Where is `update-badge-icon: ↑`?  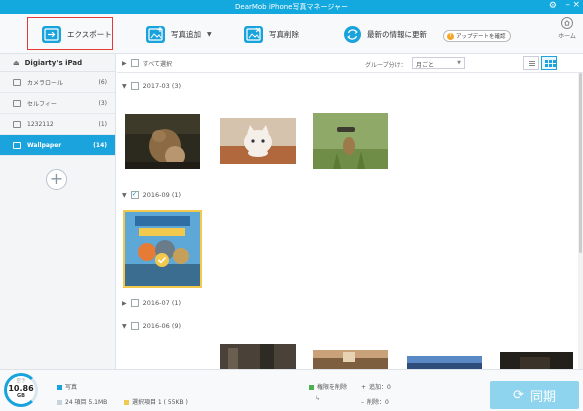
update-badge-icon: ↑ is located at coordinates (450, 36).